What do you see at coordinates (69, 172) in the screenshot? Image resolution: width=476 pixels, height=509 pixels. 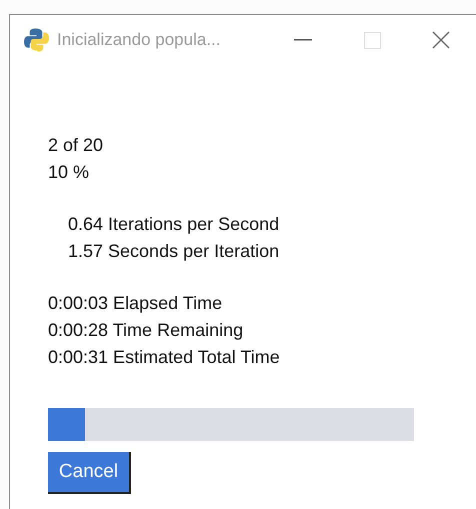 I see `status-text: 10 %` at bounding box center [69, 172].